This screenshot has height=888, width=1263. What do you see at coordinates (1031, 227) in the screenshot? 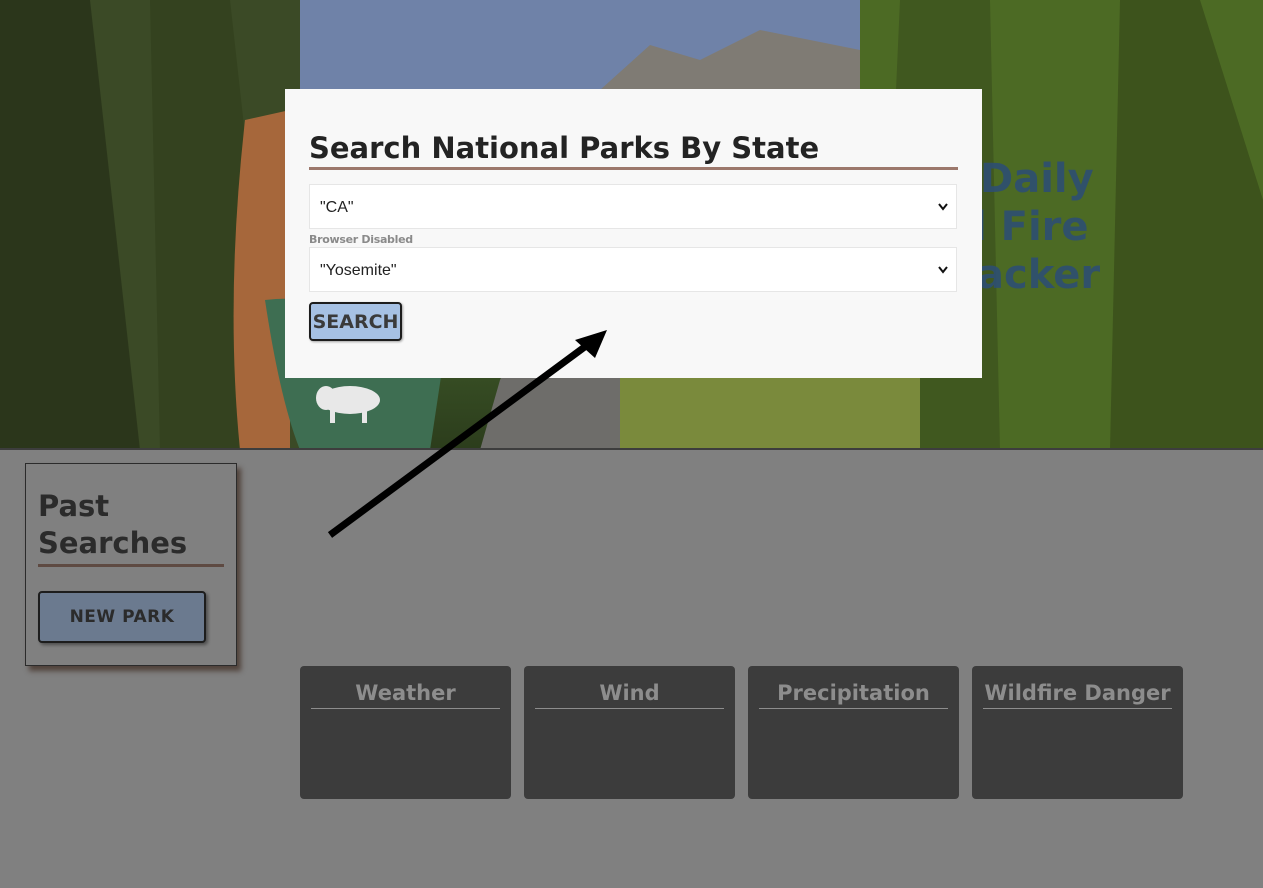
I see `hero-title-line: l Fire` at bounding box center [1031, 227].